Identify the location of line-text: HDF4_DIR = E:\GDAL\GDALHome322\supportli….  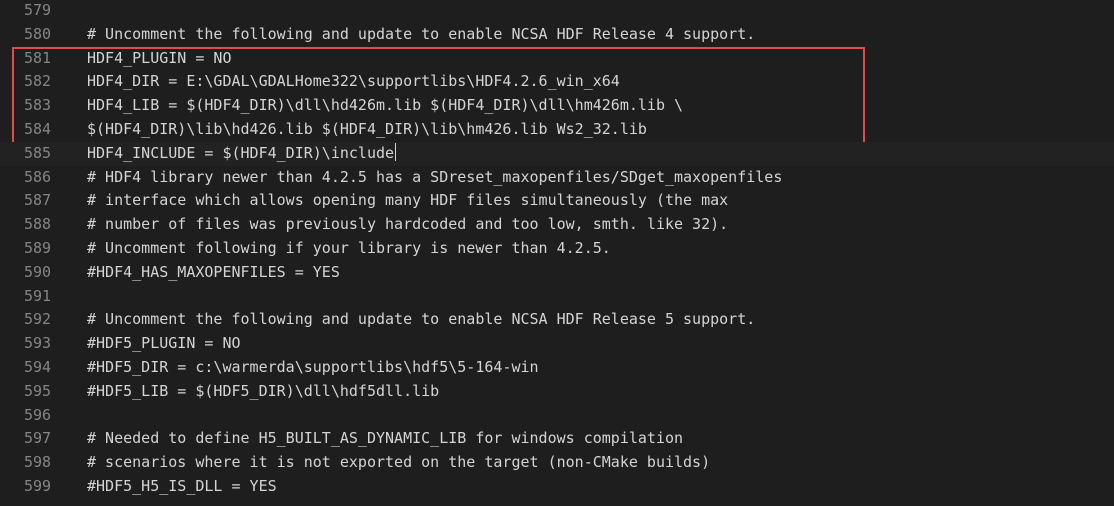
(353, 82).